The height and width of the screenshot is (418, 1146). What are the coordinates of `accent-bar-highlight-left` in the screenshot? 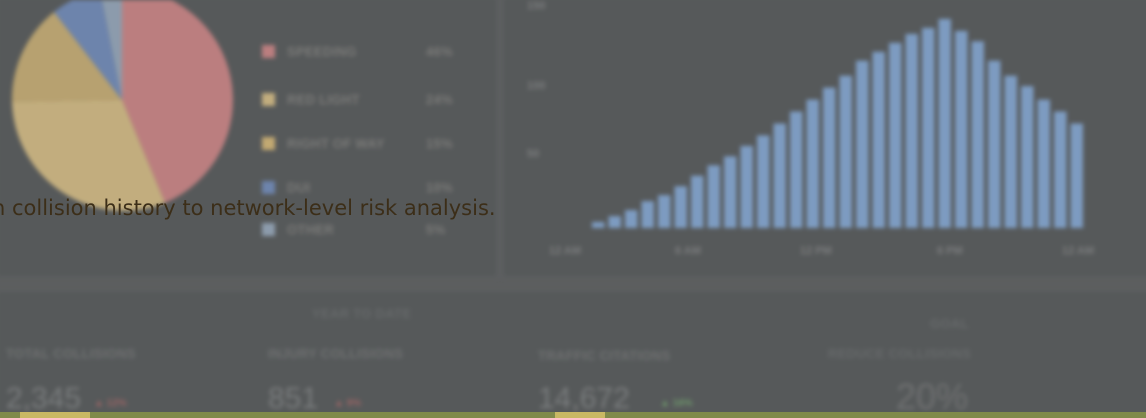 It's located at (55, 415).